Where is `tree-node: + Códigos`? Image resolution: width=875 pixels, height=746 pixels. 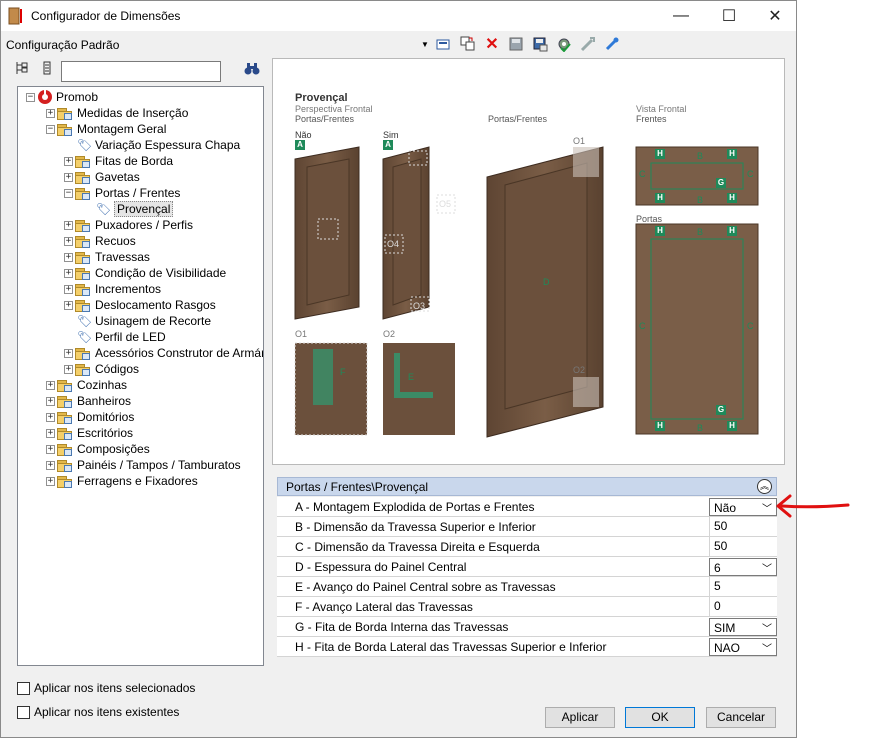
tree-node: + Códigos is located at coordinates (101, 369).